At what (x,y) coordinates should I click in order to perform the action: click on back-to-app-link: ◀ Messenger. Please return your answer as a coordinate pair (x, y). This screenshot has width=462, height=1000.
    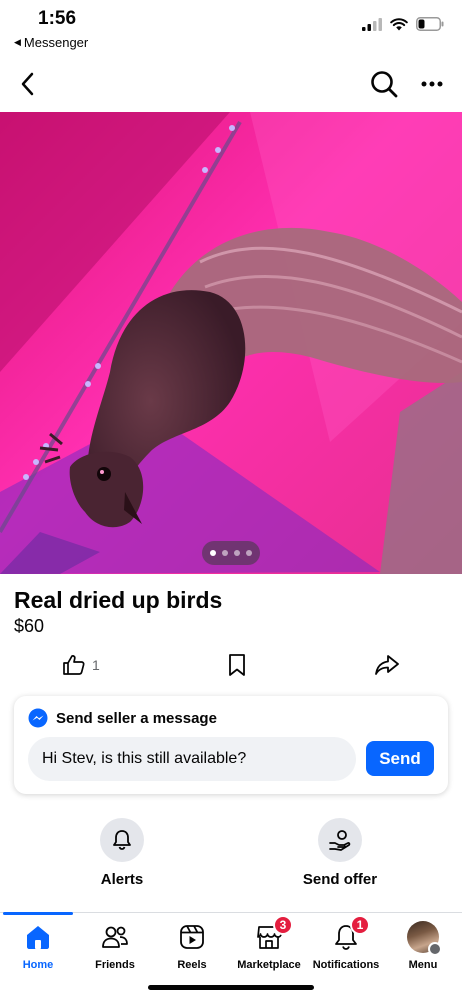
    Looking at the image, I should click on (51, 42).